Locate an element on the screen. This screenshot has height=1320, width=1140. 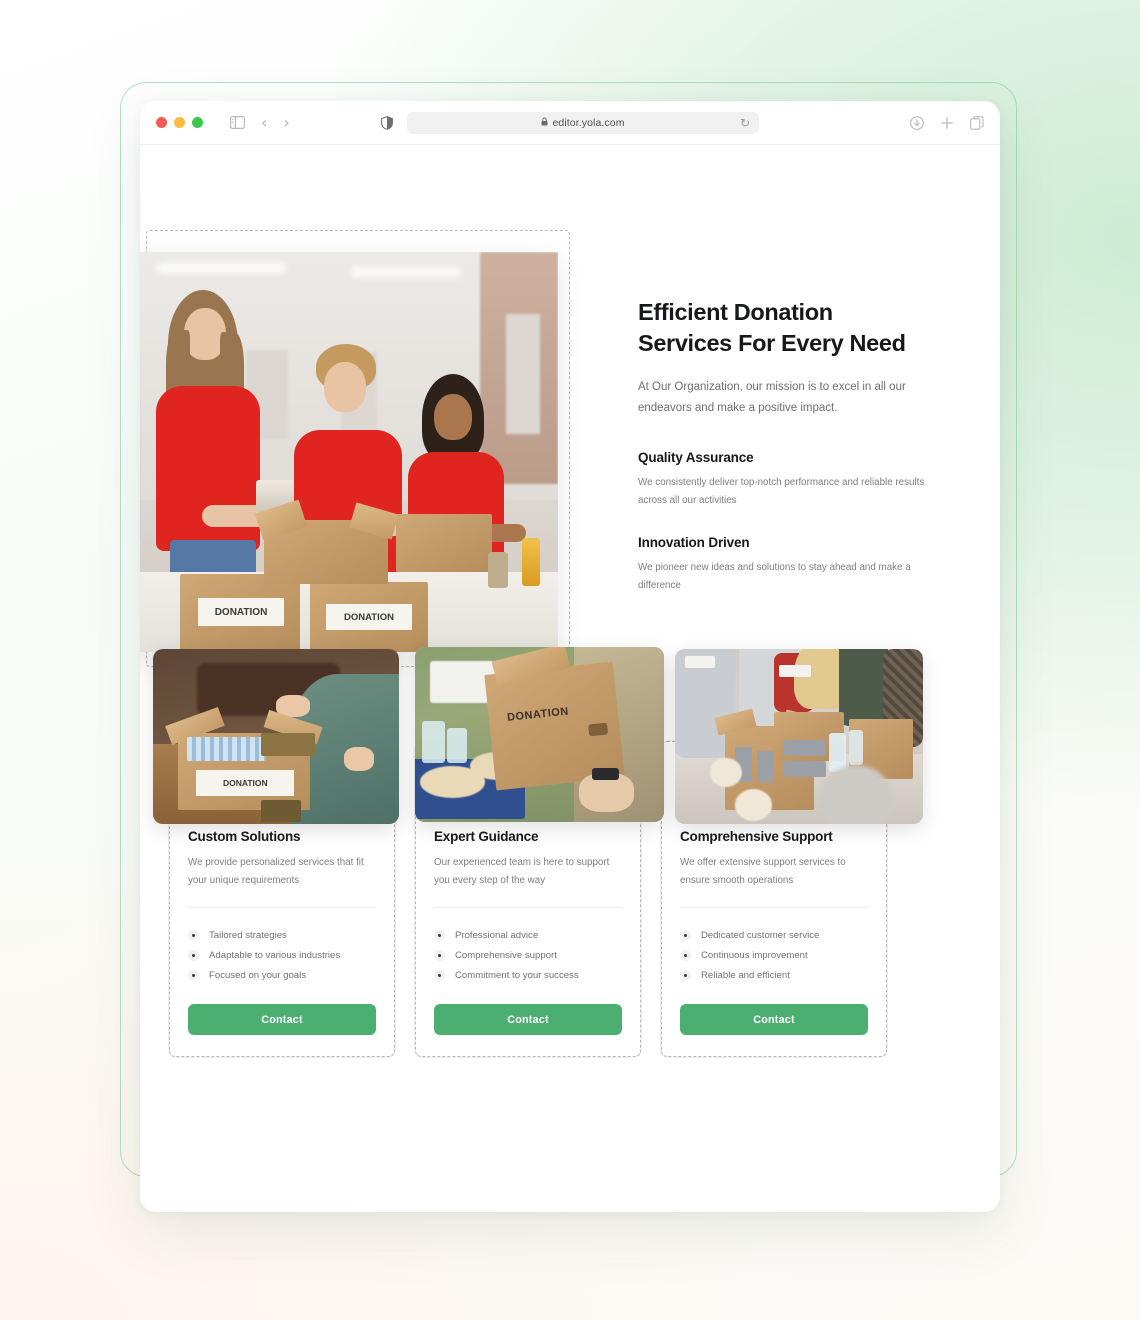
list-item: Professional advice is located at coordinates (528, 935).